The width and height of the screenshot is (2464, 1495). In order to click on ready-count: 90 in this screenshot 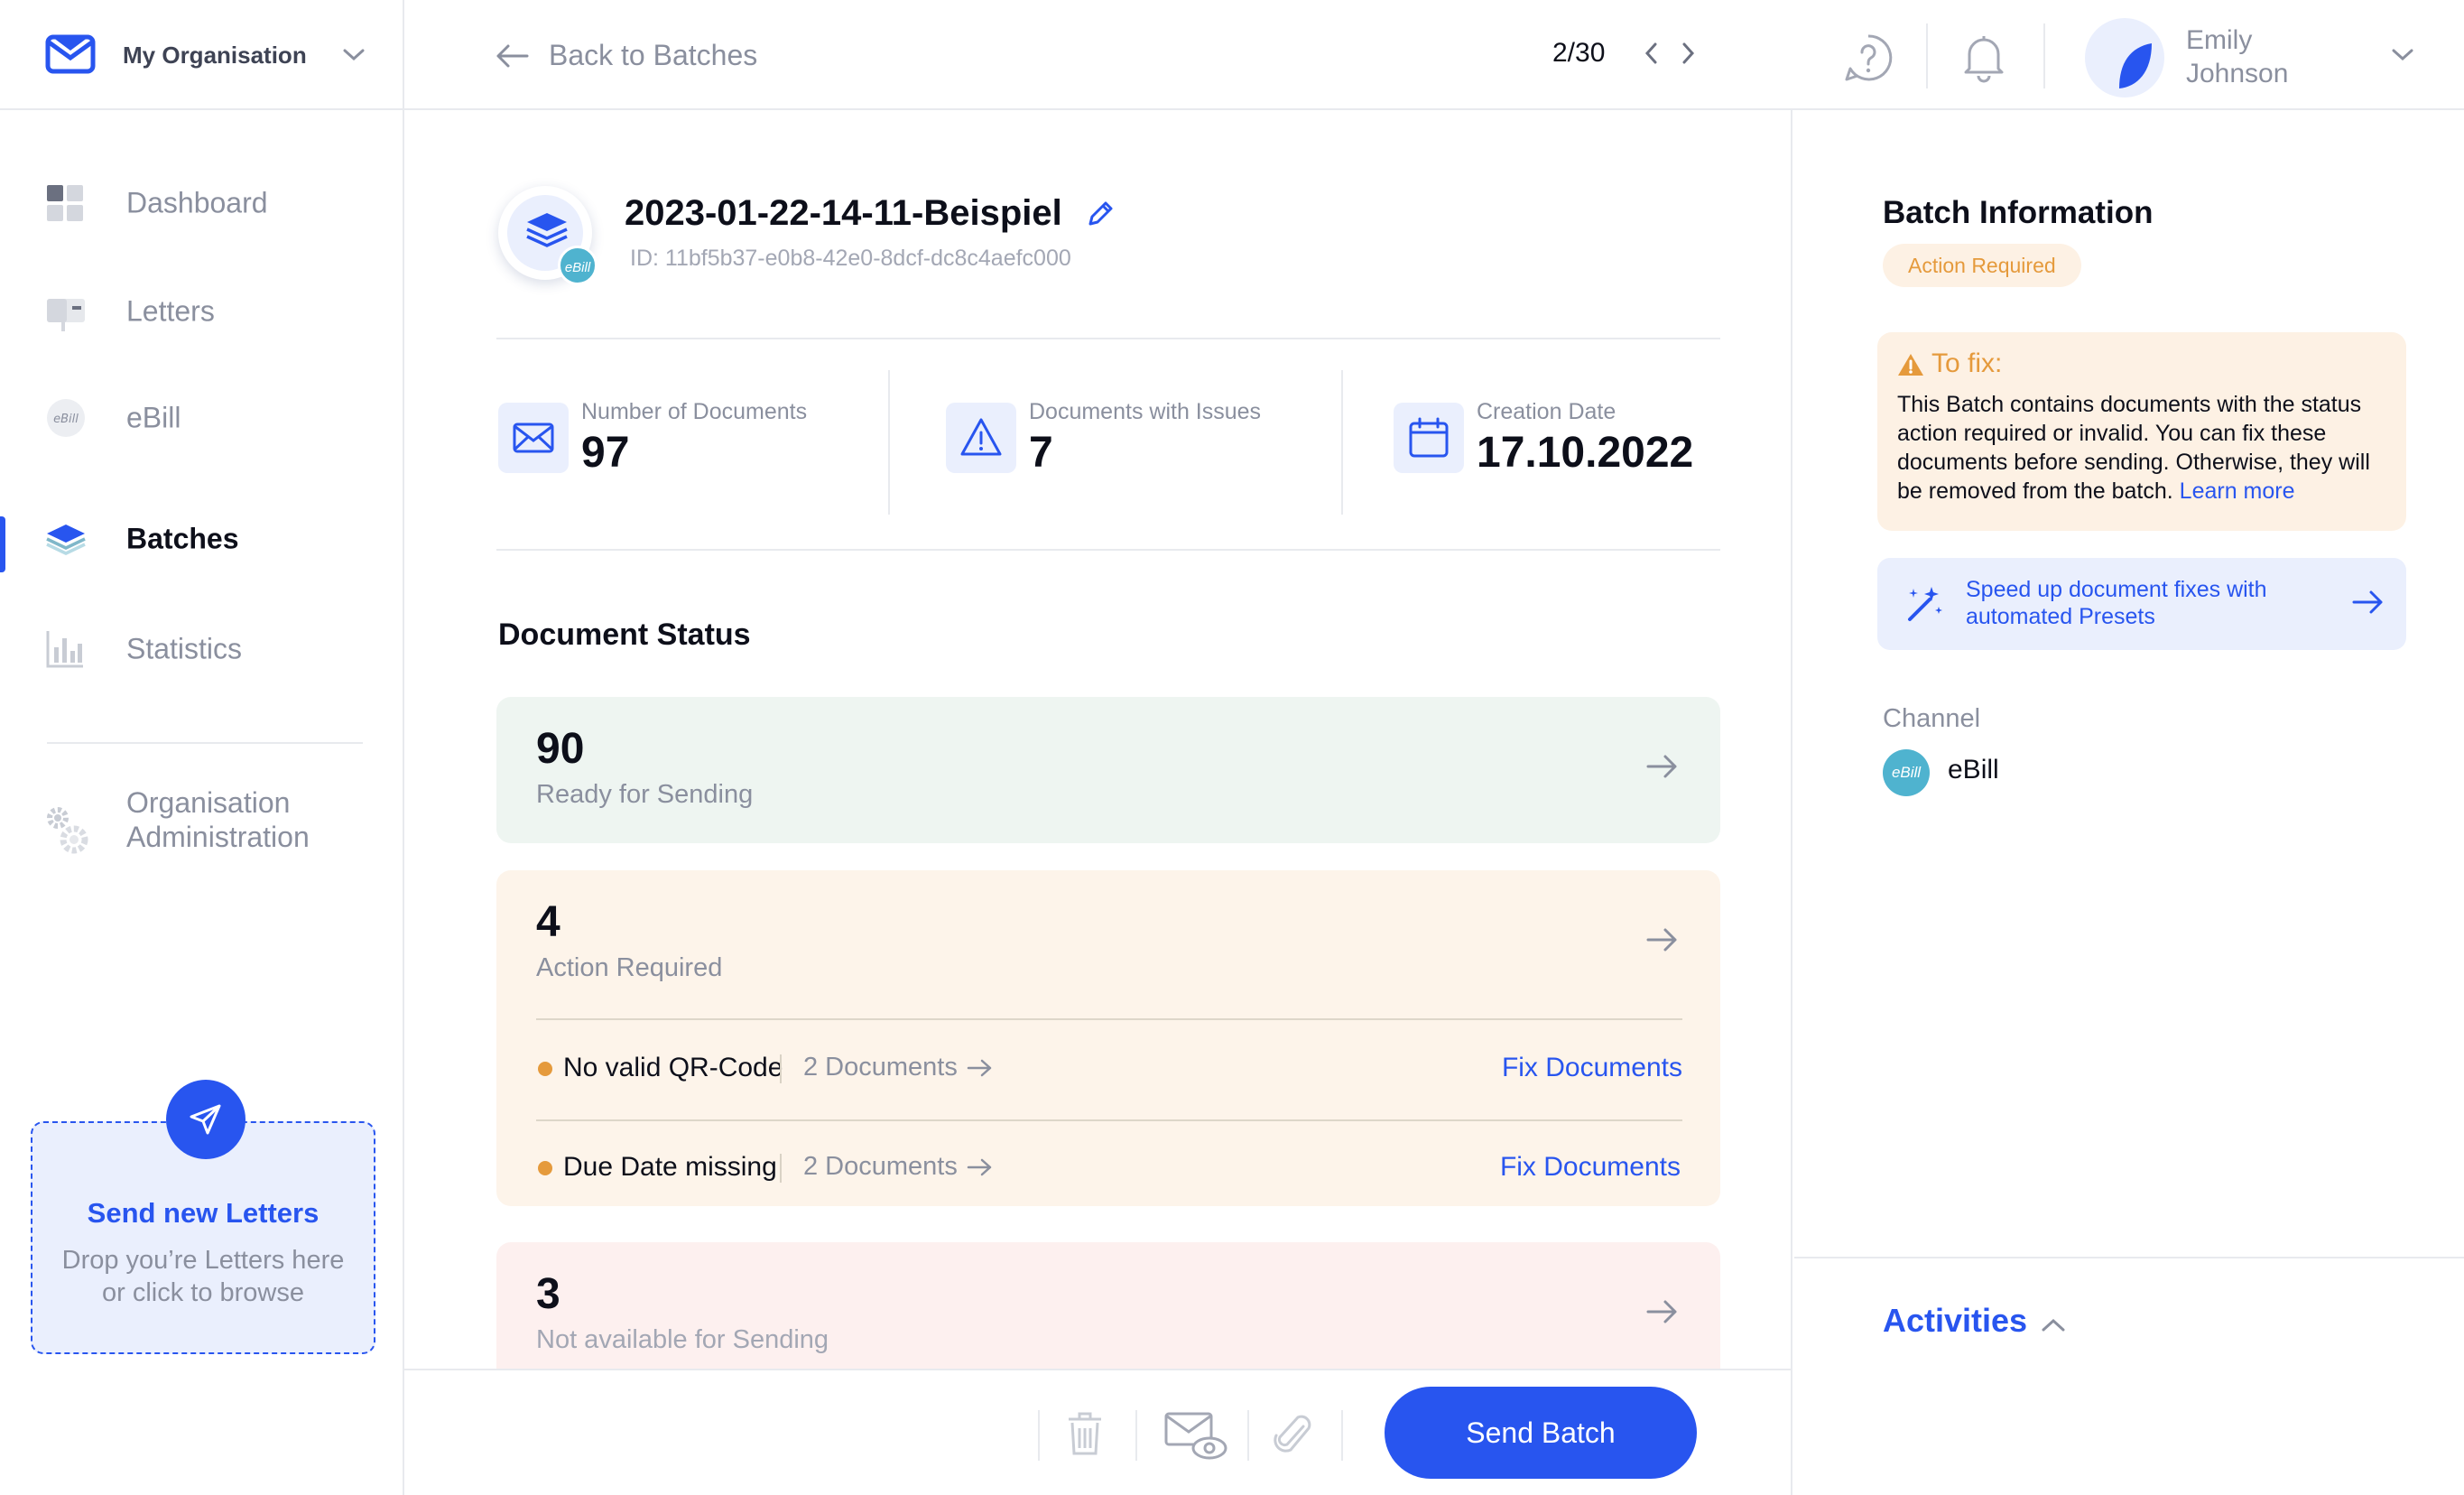, I will do `click(560, 749)`.